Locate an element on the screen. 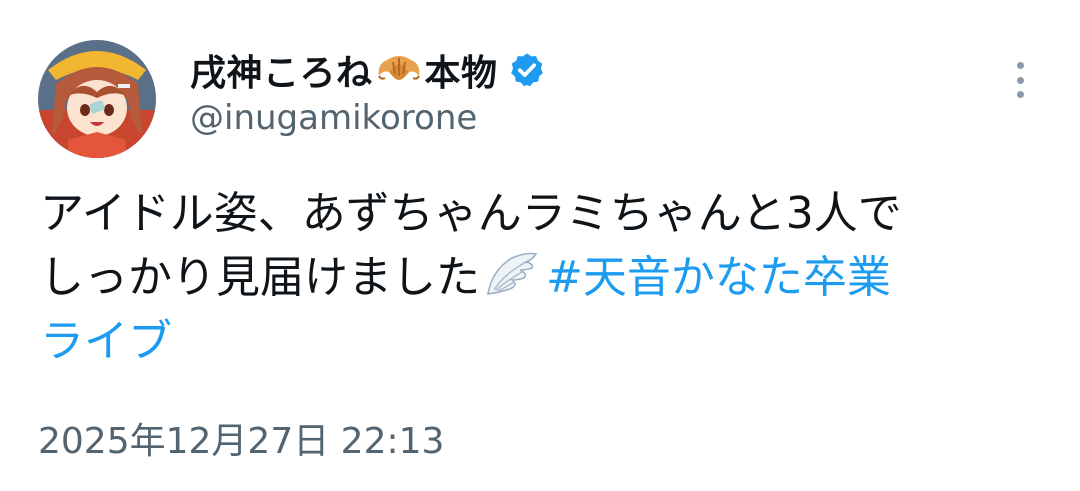 This screenshot has width=1080, height=491. author-name-row: 戌神ころね 本物 is located at coordinates (368, 70).